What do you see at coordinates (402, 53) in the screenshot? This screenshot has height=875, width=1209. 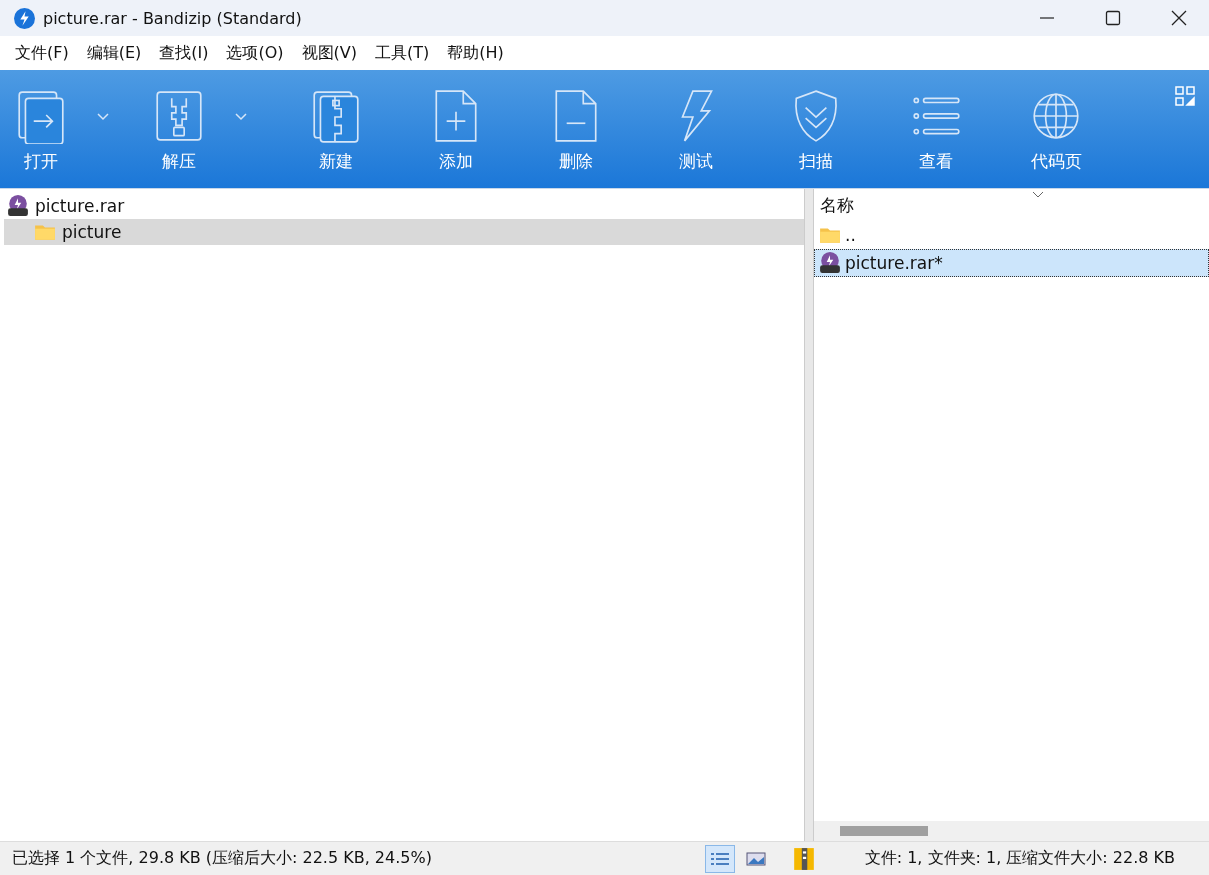 I see `menu-item: 工具(T)` at bounding box center [402, 53].